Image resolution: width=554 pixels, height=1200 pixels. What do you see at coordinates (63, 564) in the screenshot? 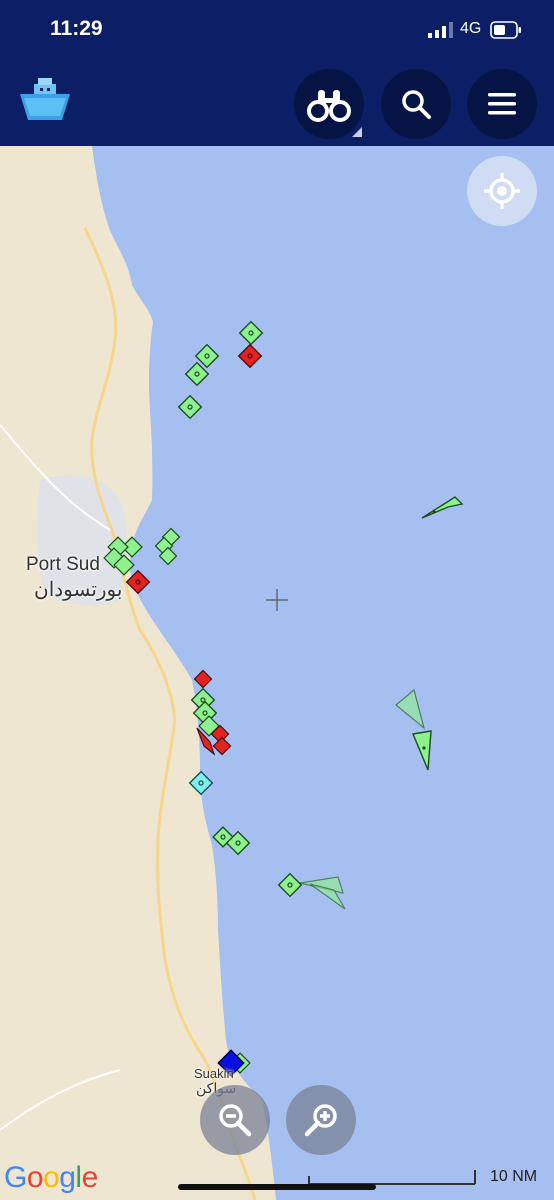
I see `port-sudan-label: Port Sud` at bounding box center [63, 564].